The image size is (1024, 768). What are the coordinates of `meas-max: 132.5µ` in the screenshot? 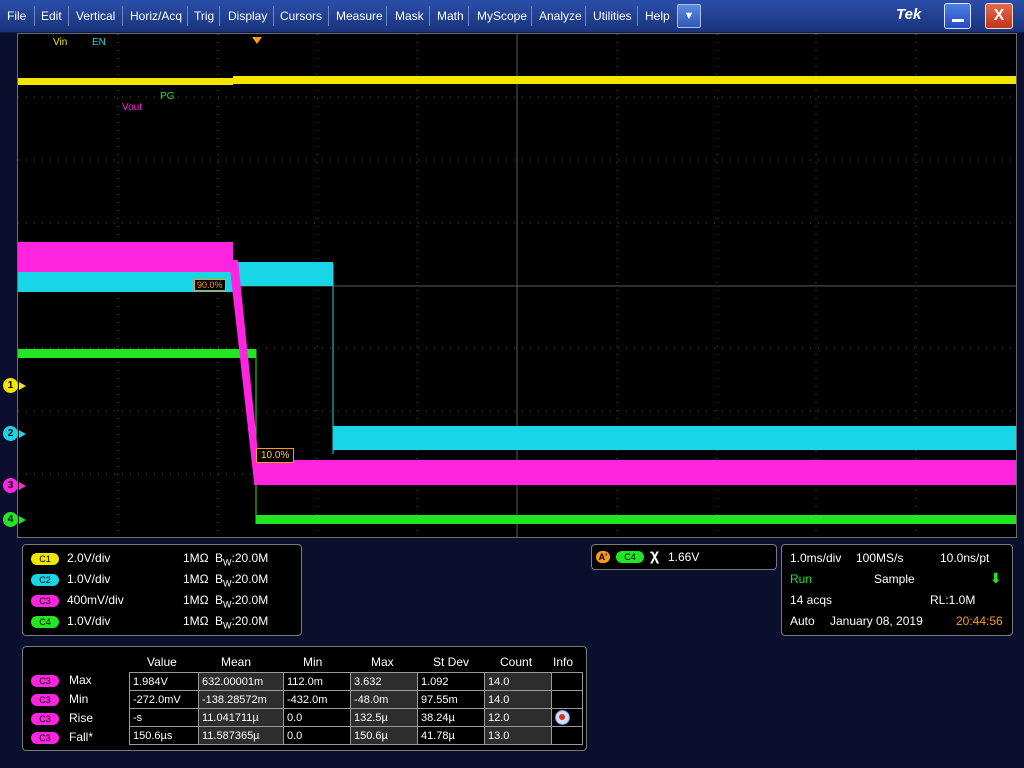 It's located at (384, 717).